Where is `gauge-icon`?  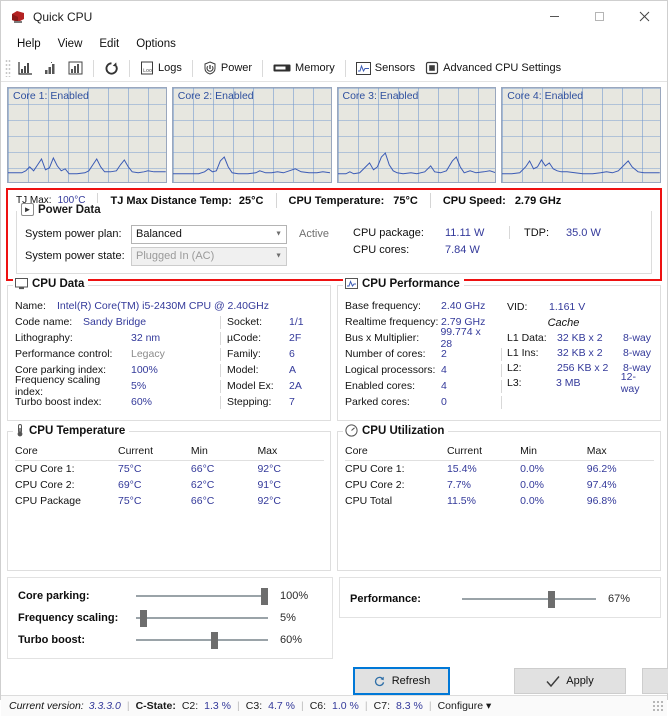 gauge-icon is located at coordinates (351, 430).